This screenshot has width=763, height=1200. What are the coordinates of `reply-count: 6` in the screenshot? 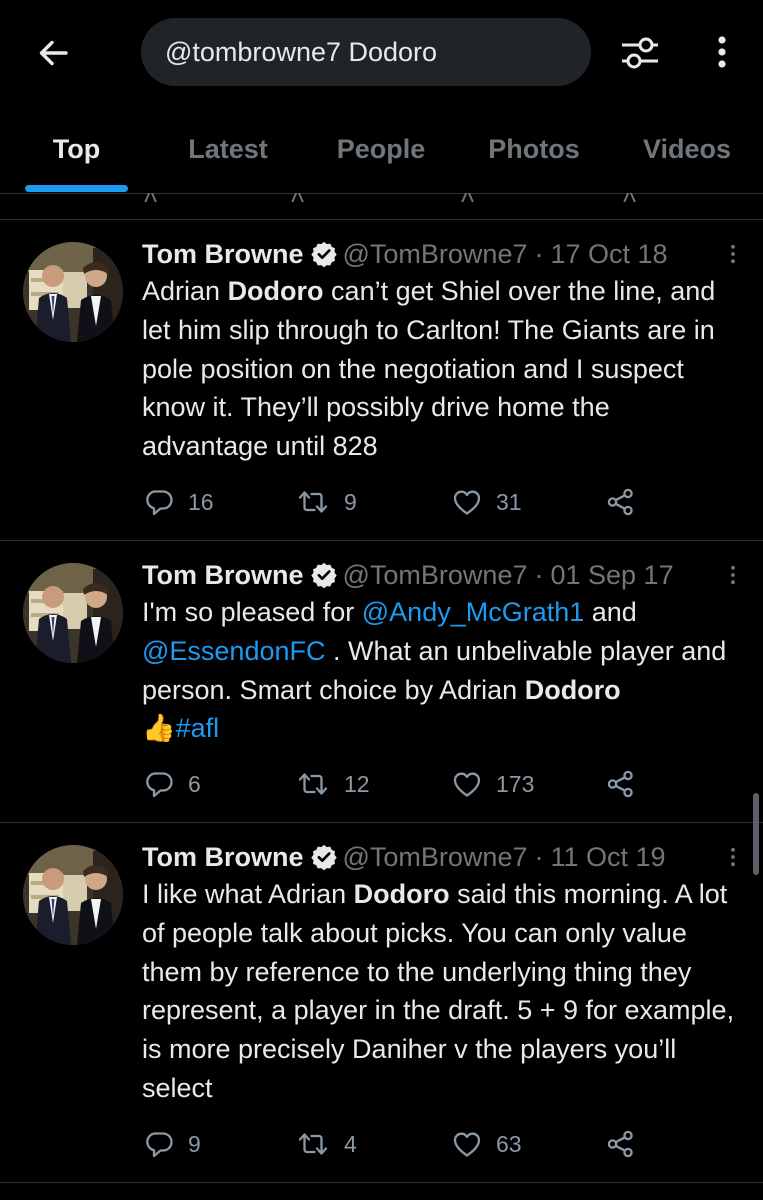 It's located at (194, 783).